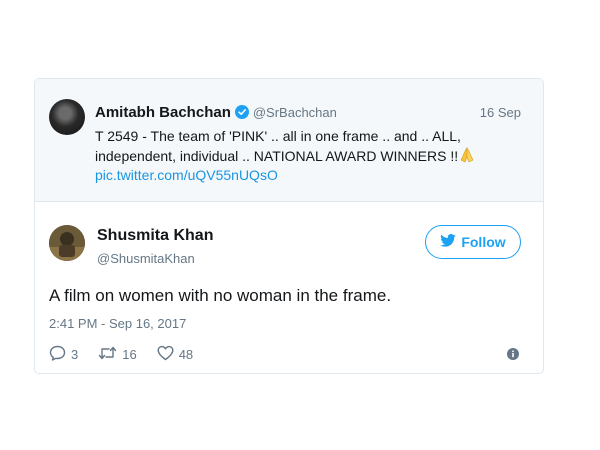 Image resolution: width=600 pixels, height=450 pixels. What do you see at coordinates (186, 354) in the screenshot?
I see `like-count: 48` at bounding box center [186, 354].